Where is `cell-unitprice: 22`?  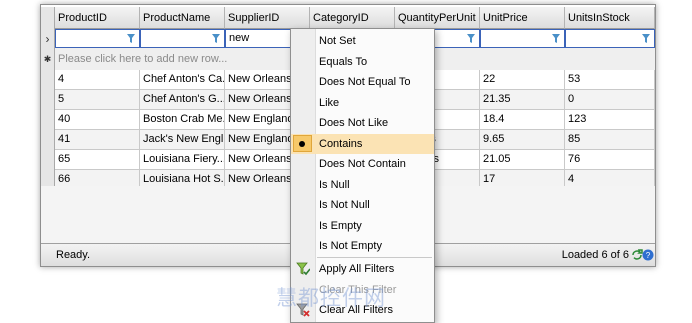 cell-unitprice: 22 is located at coordinates (522, 80).